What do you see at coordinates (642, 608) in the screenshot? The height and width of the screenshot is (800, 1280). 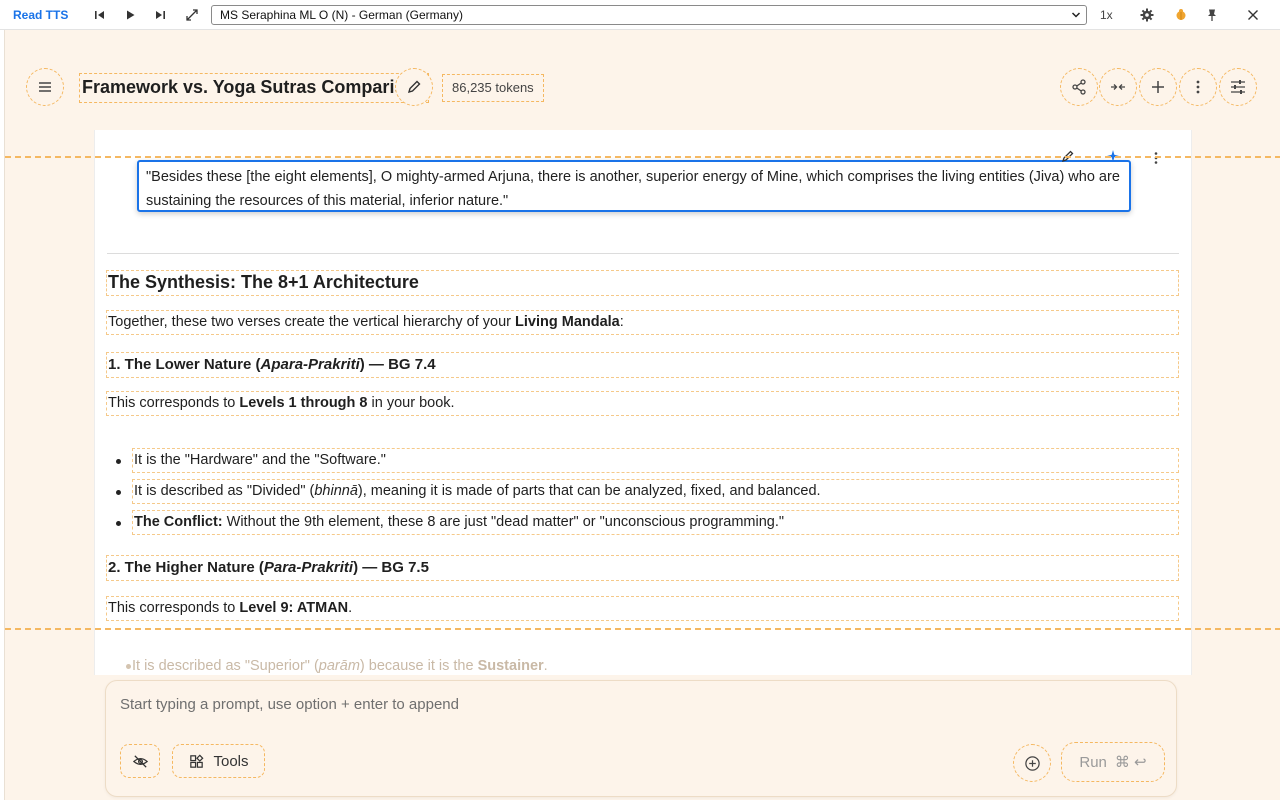 I see `higher-correspondence: This corresponds to Level 9: ATMAN.` at bounding box center [642, 608].